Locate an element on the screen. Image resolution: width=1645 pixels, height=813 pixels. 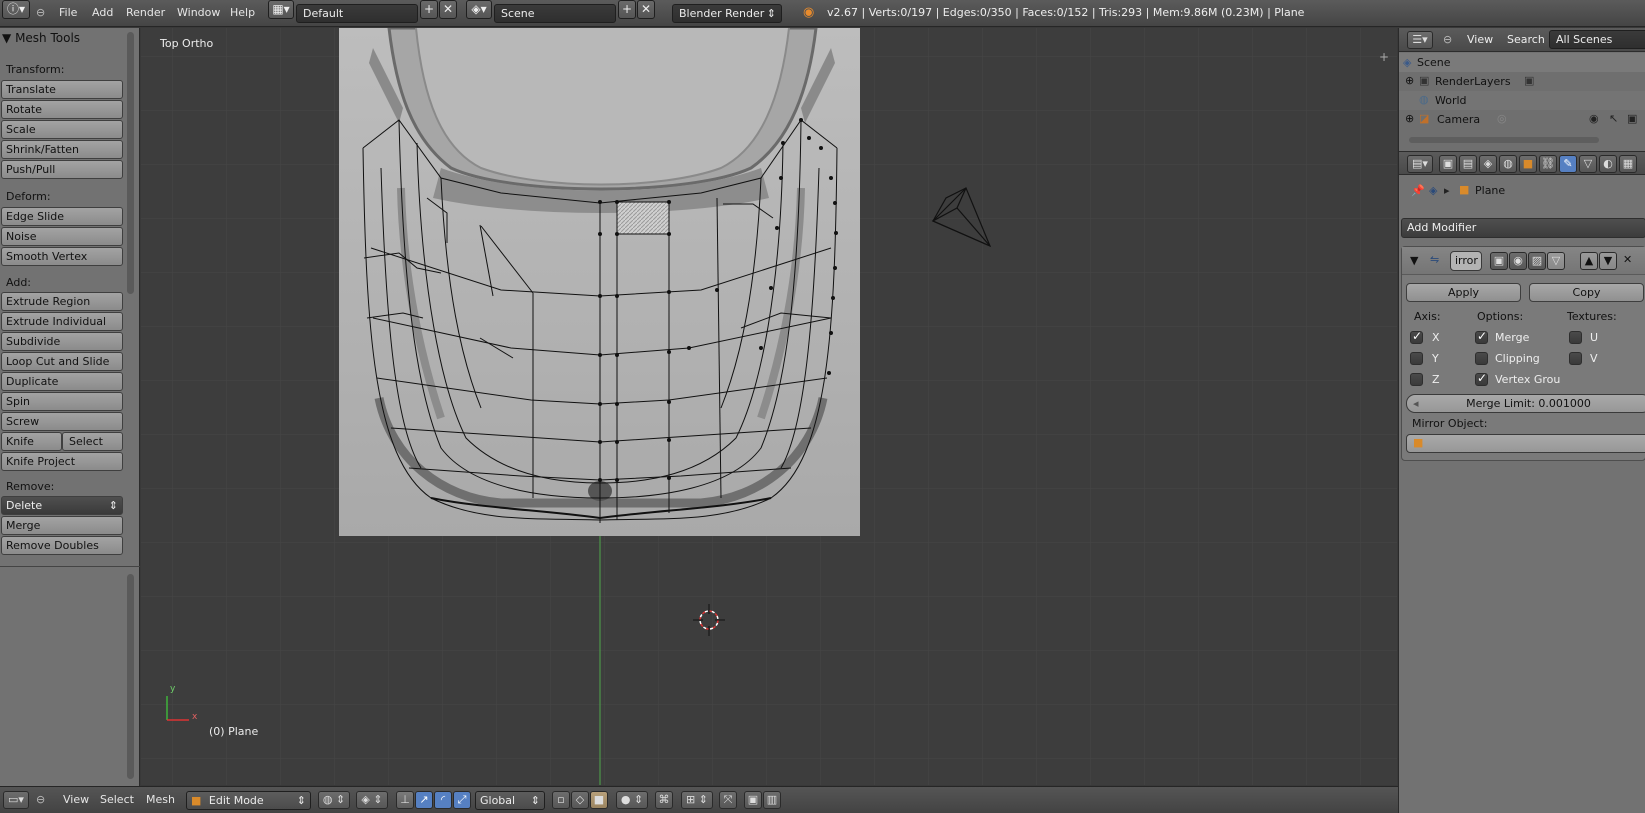
knife-project-button: Knife Project is located at coordinates (62, 461).